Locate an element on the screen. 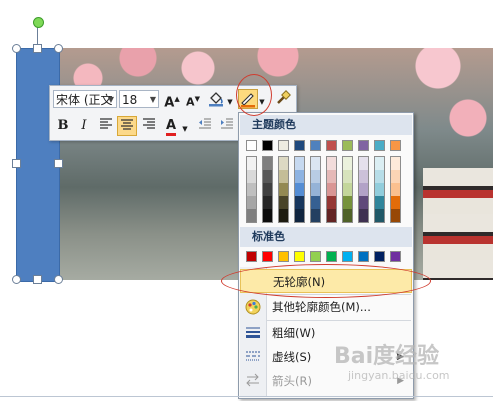 The image size is (493, 401). shape-fill-button is located at coordinates (216, 99).